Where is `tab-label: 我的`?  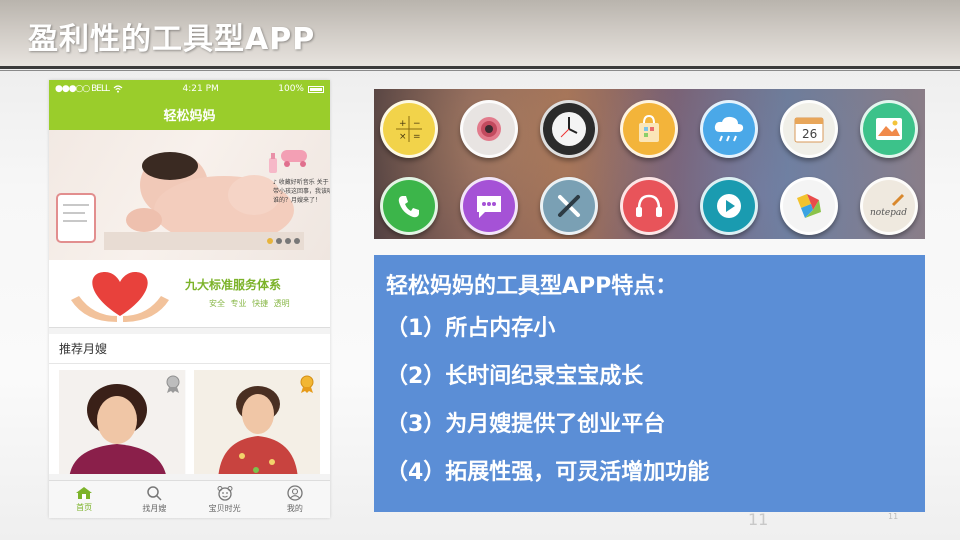 tab-label: 我的 is located at coordinates (294, 508).